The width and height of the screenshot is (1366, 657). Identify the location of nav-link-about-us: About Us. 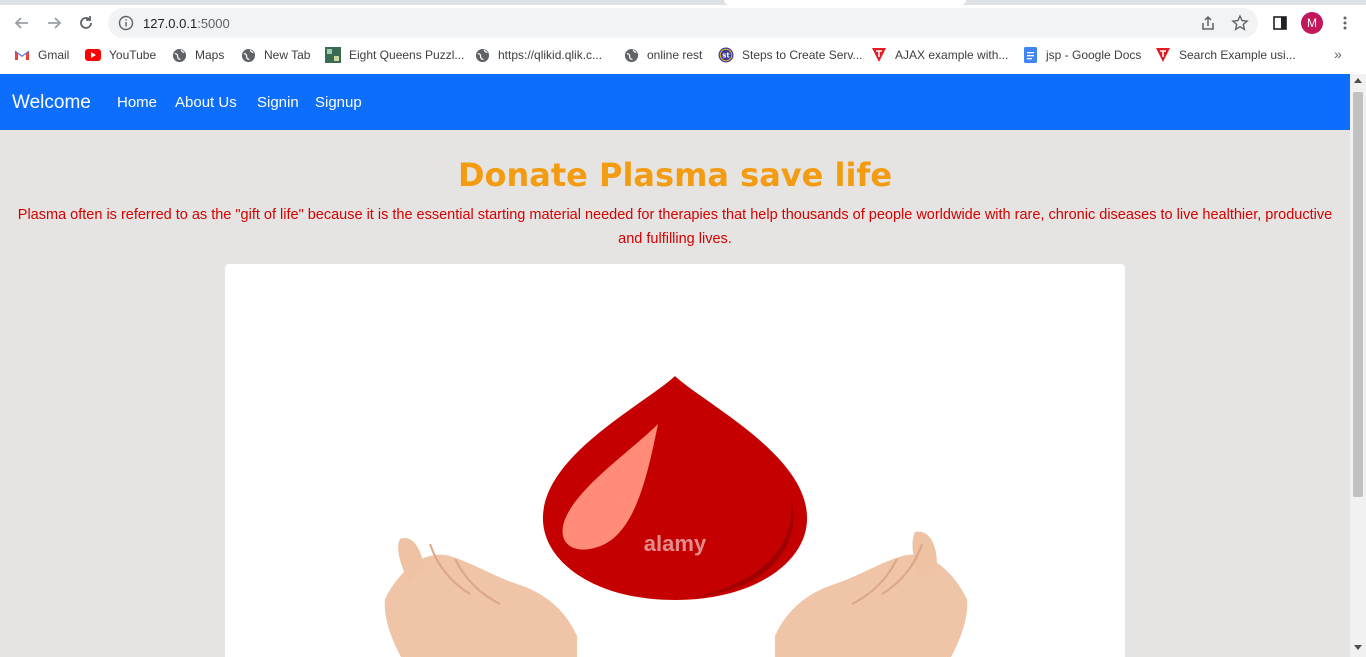
(206, 102).